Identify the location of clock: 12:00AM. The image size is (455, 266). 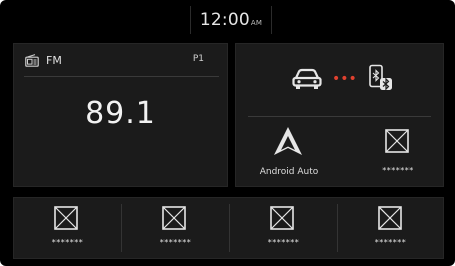
(231, 20).